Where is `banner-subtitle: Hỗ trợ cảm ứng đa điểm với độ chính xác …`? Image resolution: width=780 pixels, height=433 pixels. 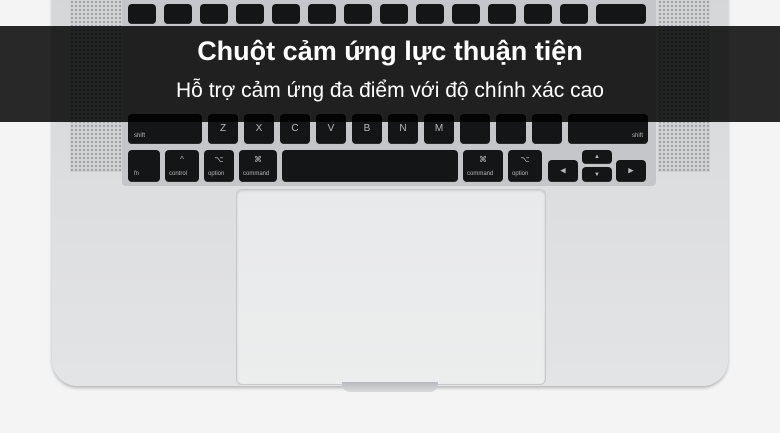 banner-subtitle: Hỗ trợ cảm ứng đa điểm với độ chính xác … is located at coordinates (390, 90).